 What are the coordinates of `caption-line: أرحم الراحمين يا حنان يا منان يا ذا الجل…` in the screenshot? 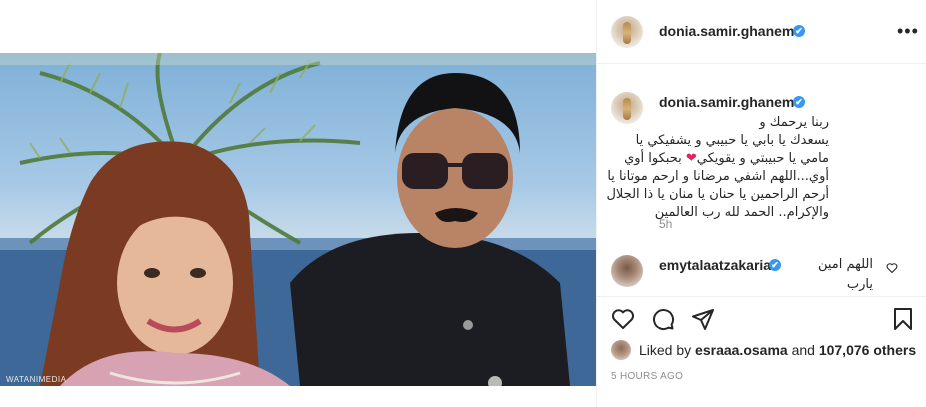 It's located at (717, 194).